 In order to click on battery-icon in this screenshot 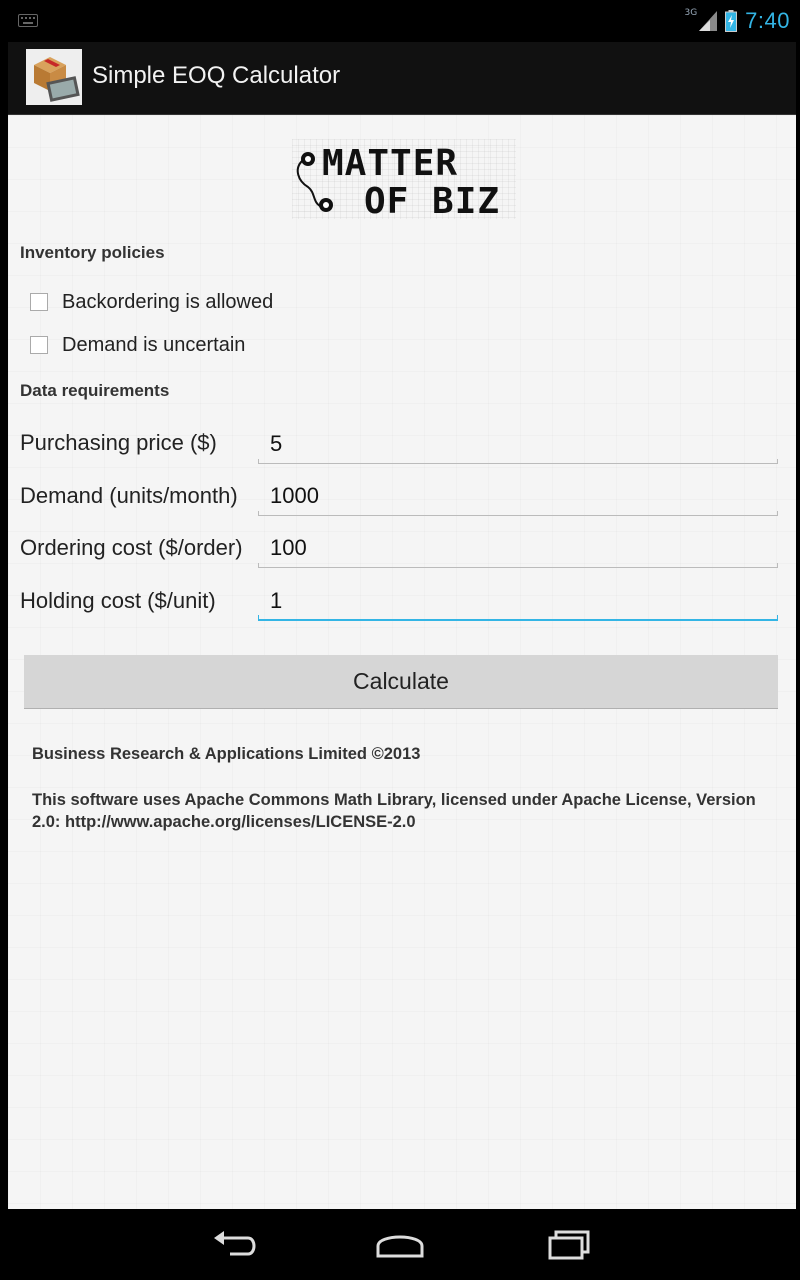, I will do `click(731, 21)`.